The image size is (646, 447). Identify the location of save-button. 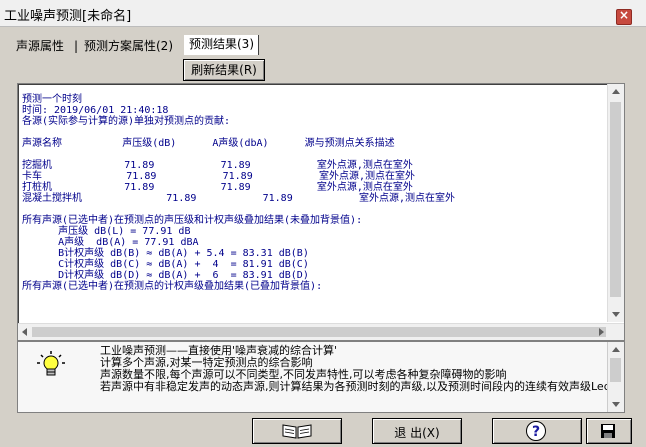
(609, 431).